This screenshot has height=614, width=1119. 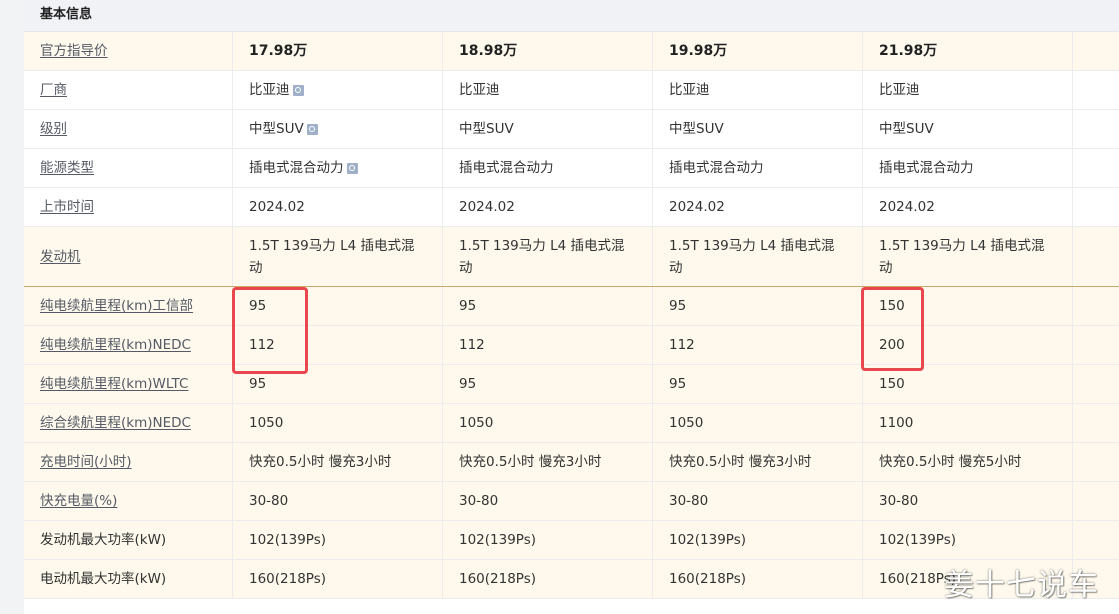 What do you see at coordinates (698, 51) in the screenshot?
I see `price-value: 19.98万` at bounding box center [698, 51].